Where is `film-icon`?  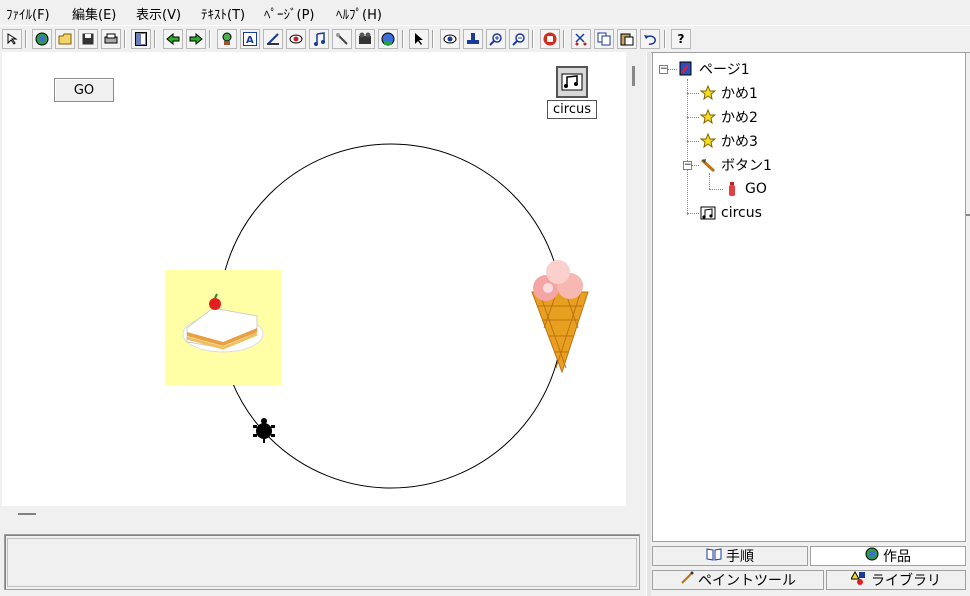 film-icon is located at coordinates (365, 39).